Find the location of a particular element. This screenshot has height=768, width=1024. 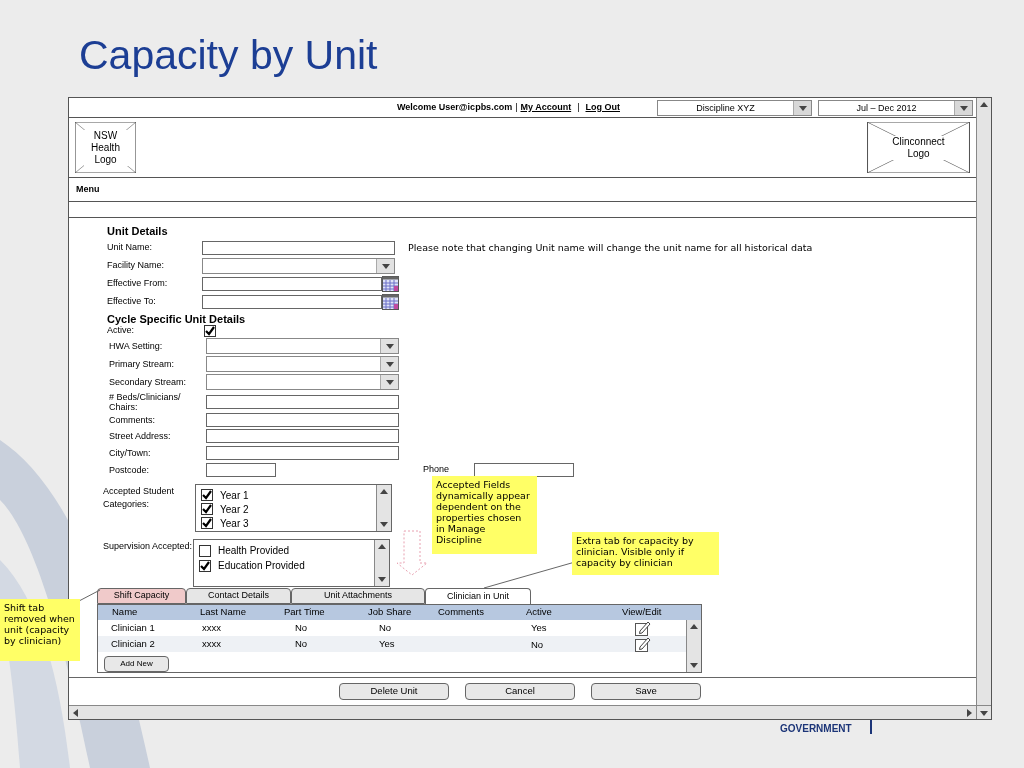

field-label: Effective From: is located at coordinates (138, 284).